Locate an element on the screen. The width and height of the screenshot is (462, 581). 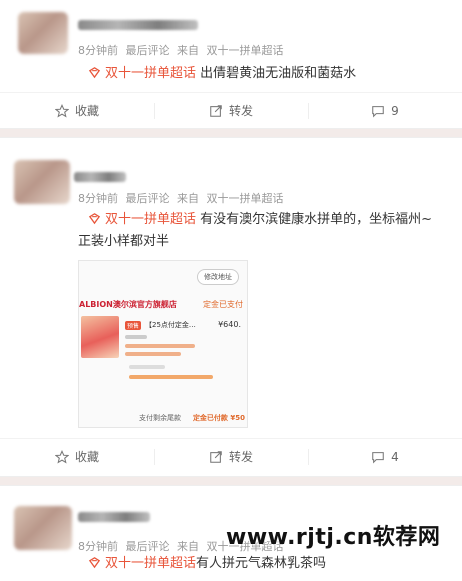
comment-count: 9 is located at coordinates (395, 110).